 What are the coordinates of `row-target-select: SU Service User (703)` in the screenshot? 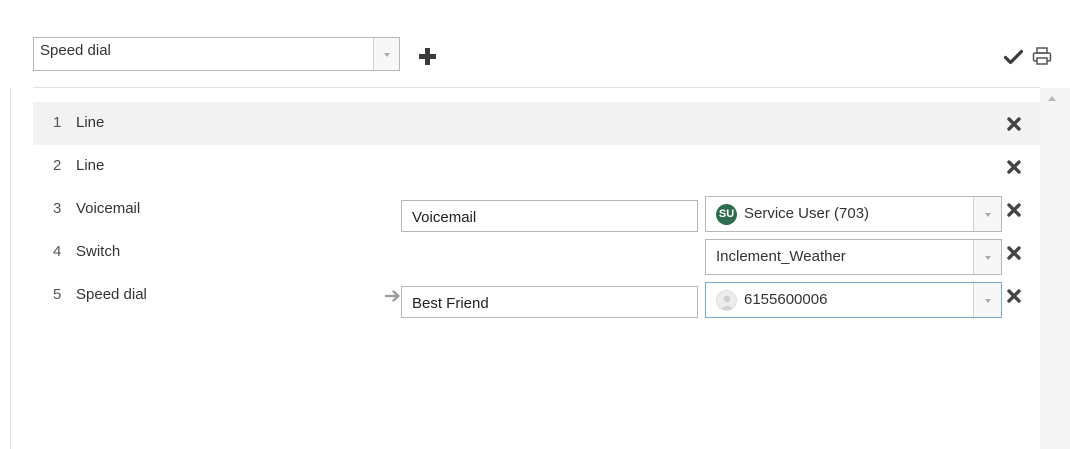 It's located at (853, 214).